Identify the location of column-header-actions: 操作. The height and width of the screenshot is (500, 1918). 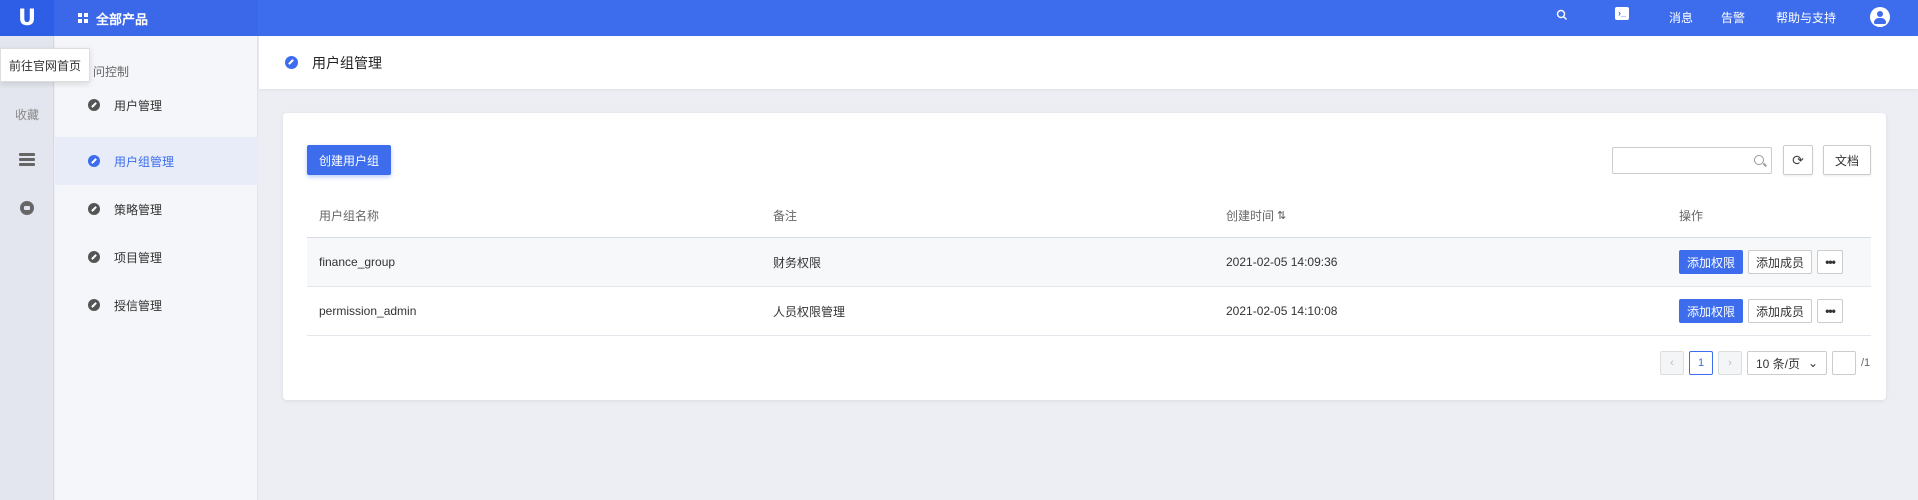
(1691, 215).